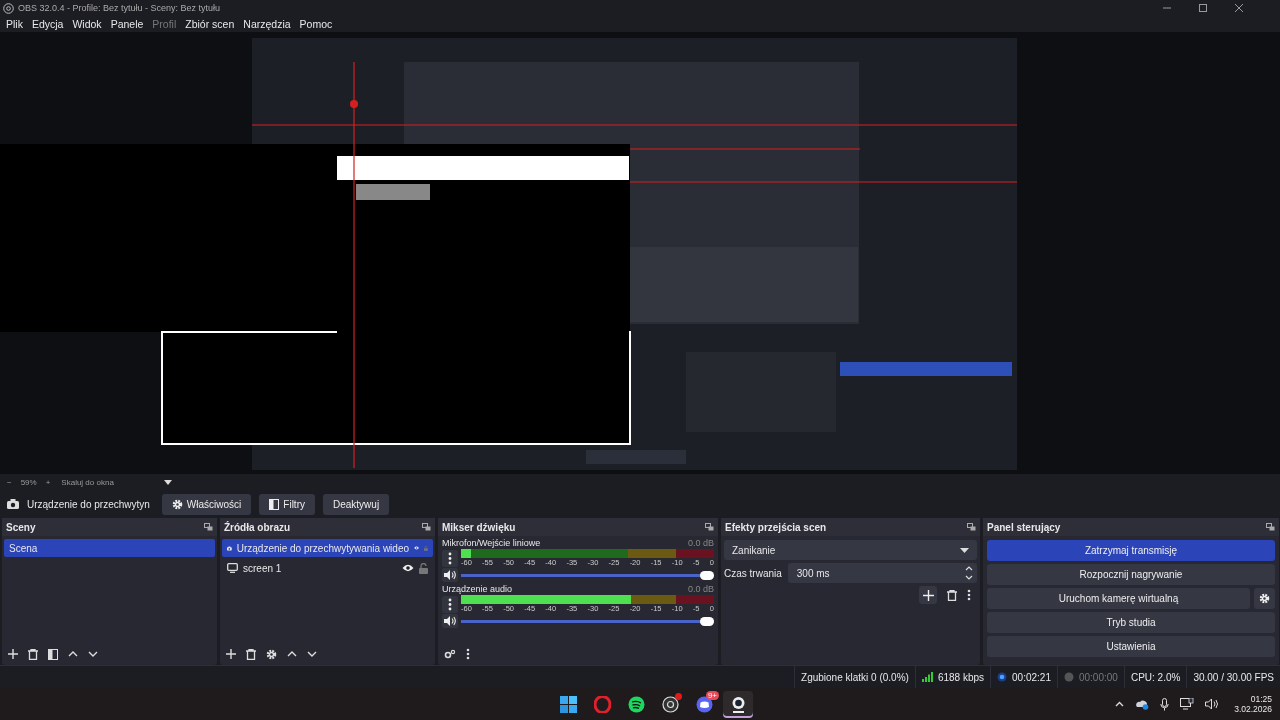 This screenshot has height=720, width=1280. I want to click on taskbar-app, so click(738, 704).